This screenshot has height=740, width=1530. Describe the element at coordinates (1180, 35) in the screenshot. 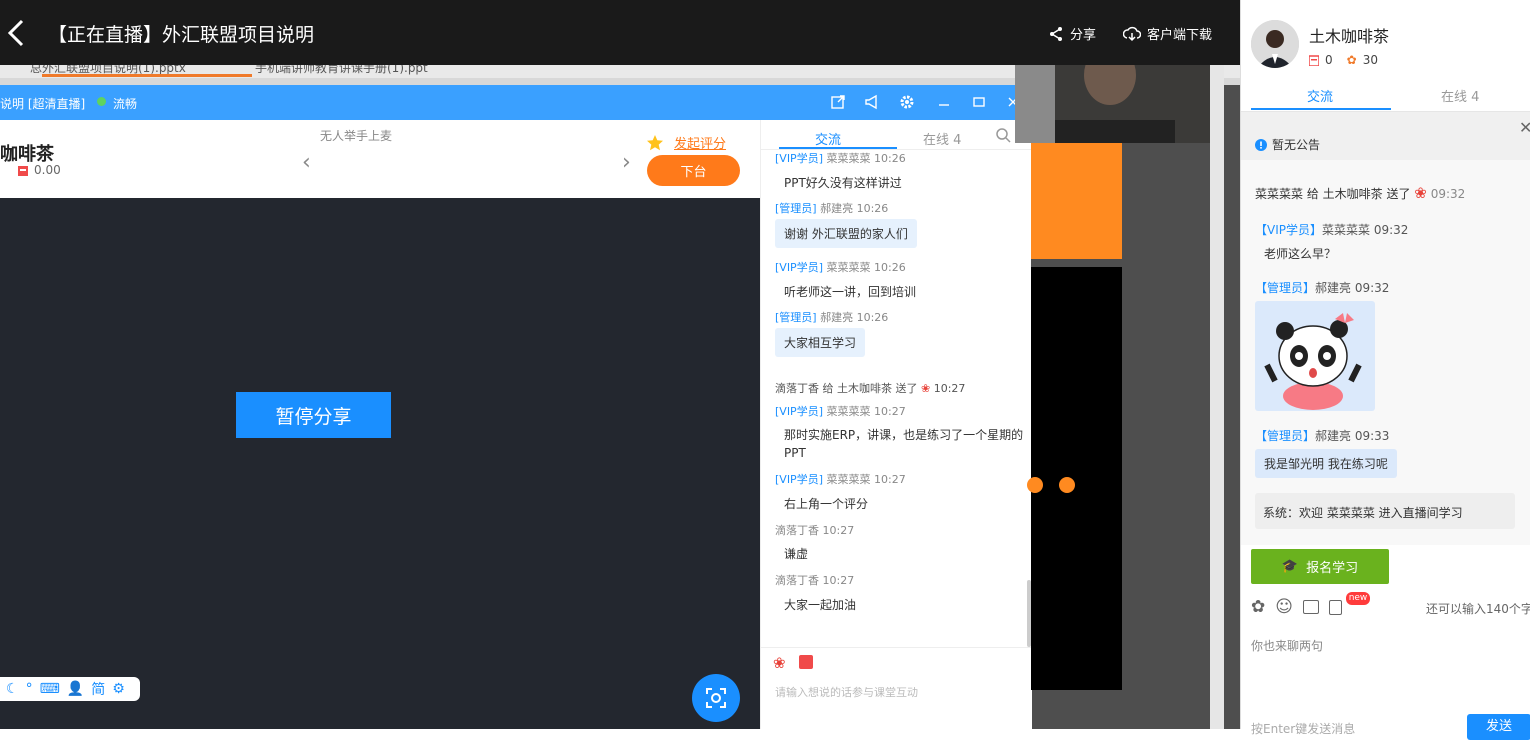

I see `download-label: 客户端下载` at that location.